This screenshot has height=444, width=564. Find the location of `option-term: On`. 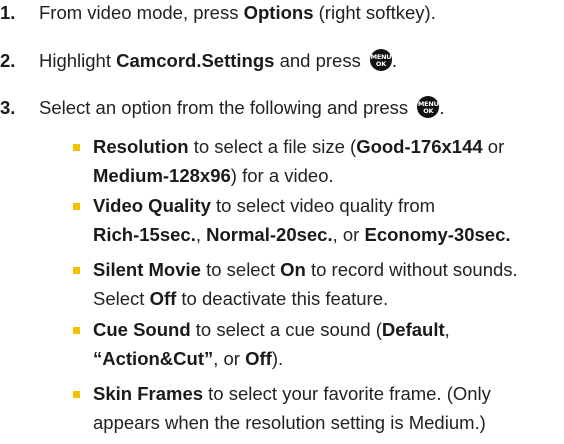

option-term: On is located at coordinates (293, 269).